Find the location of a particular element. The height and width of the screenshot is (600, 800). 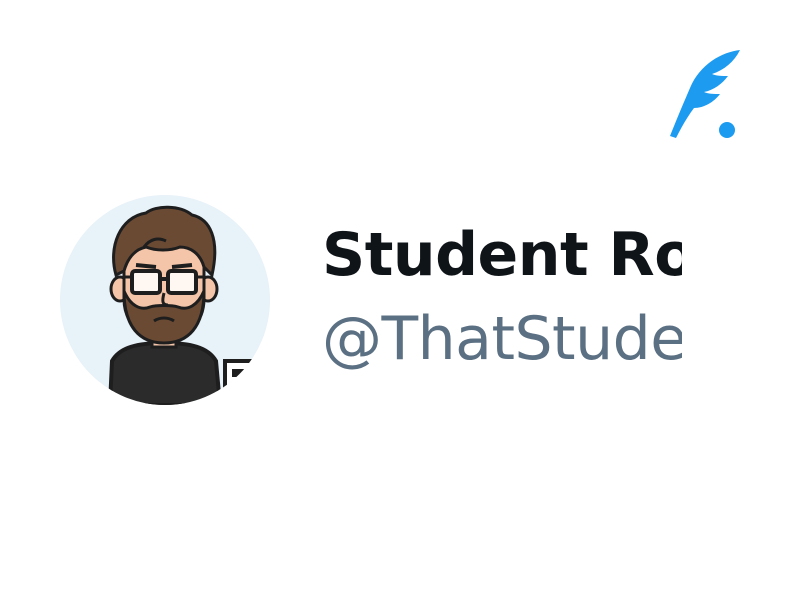

display-name: Student Rol is located at coordinates (502, 255).